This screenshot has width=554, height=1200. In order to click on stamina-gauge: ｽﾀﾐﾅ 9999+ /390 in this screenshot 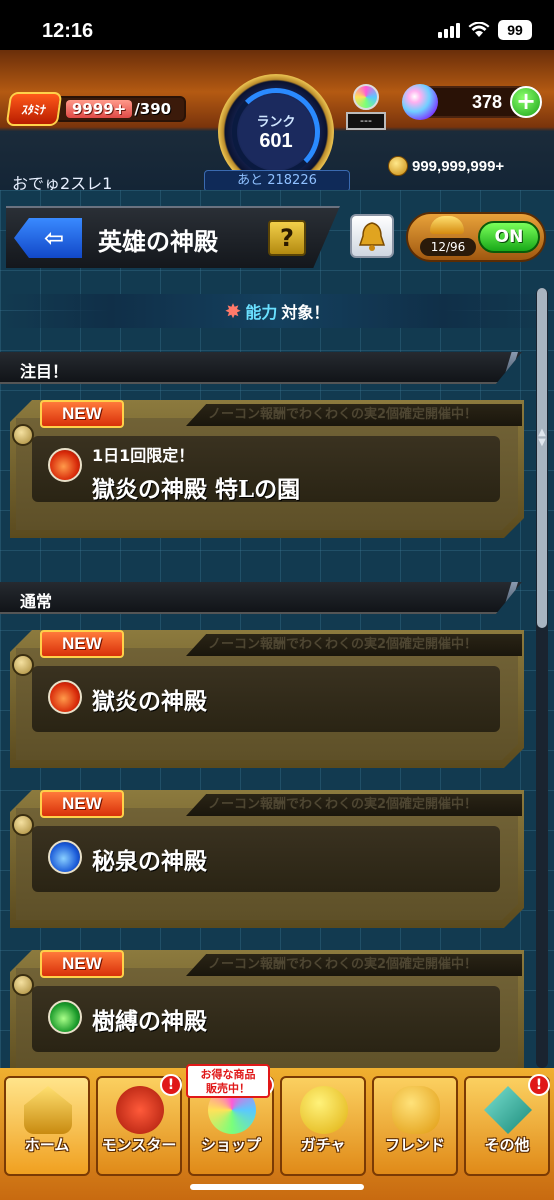, I will do `click(95, 109)`.